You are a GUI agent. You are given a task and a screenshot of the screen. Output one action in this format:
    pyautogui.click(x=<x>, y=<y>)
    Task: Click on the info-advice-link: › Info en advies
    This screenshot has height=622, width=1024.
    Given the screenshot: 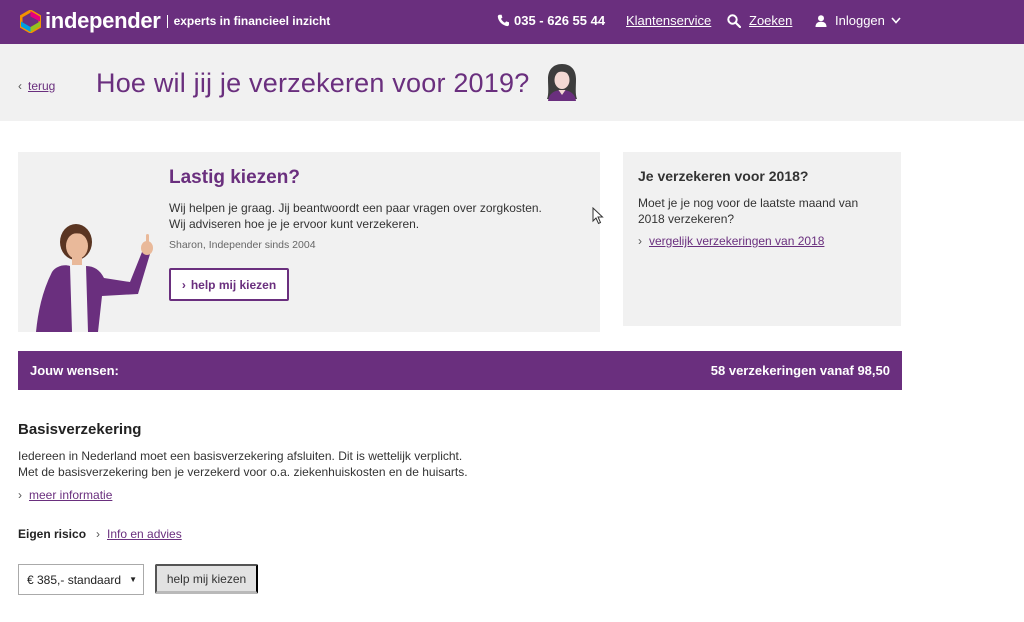 What is the action you would take?
    pyautogui.click(x=139, y=534)
    